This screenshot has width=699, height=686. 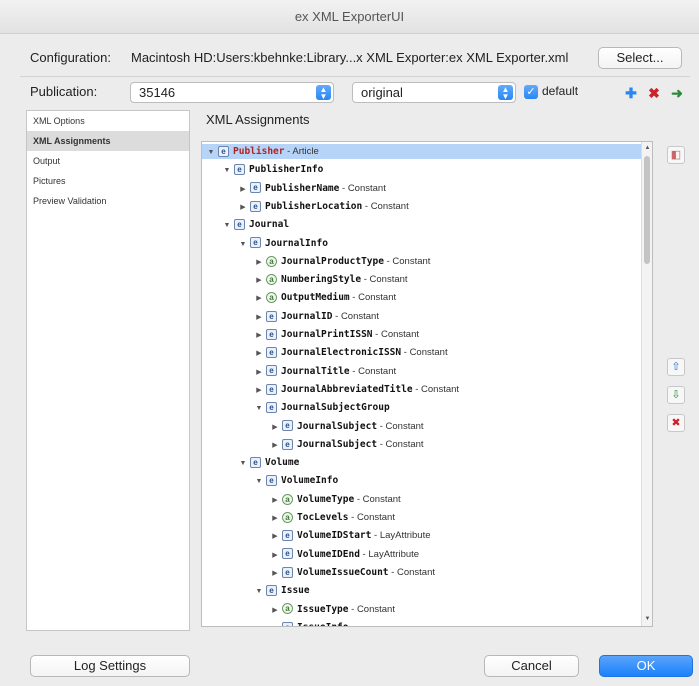 What do you see at coordinates (560, 91) in the screenshot?
I see `default-label: default` at bounding box center [560, 91].